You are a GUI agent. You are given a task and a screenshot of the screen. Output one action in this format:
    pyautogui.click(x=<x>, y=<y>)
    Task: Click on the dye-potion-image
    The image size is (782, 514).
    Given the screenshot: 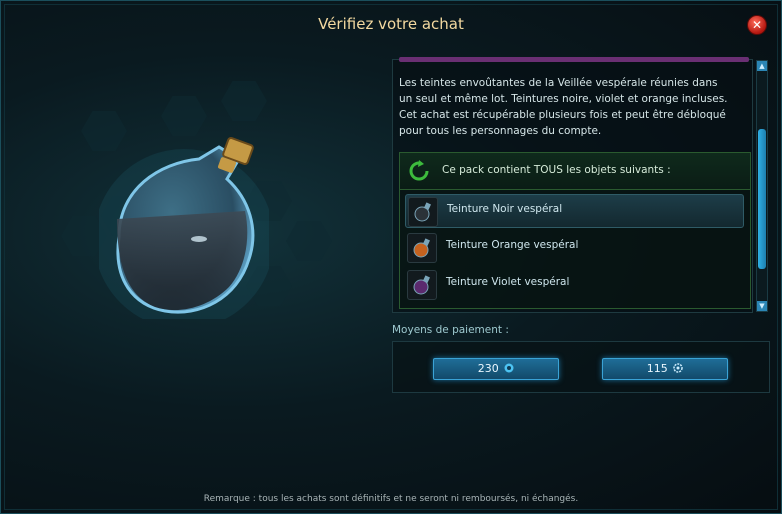 What is the action you would take?
    pyautogui.click(x=184, y=228)
    